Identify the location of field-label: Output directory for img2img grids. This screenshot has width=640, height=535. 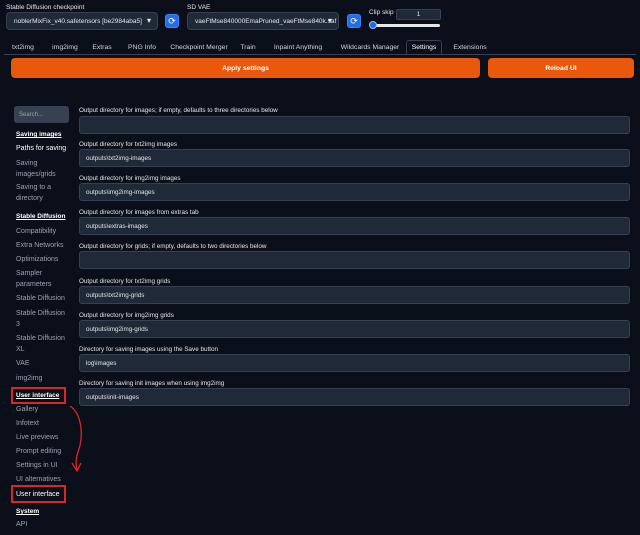
(126, 315).